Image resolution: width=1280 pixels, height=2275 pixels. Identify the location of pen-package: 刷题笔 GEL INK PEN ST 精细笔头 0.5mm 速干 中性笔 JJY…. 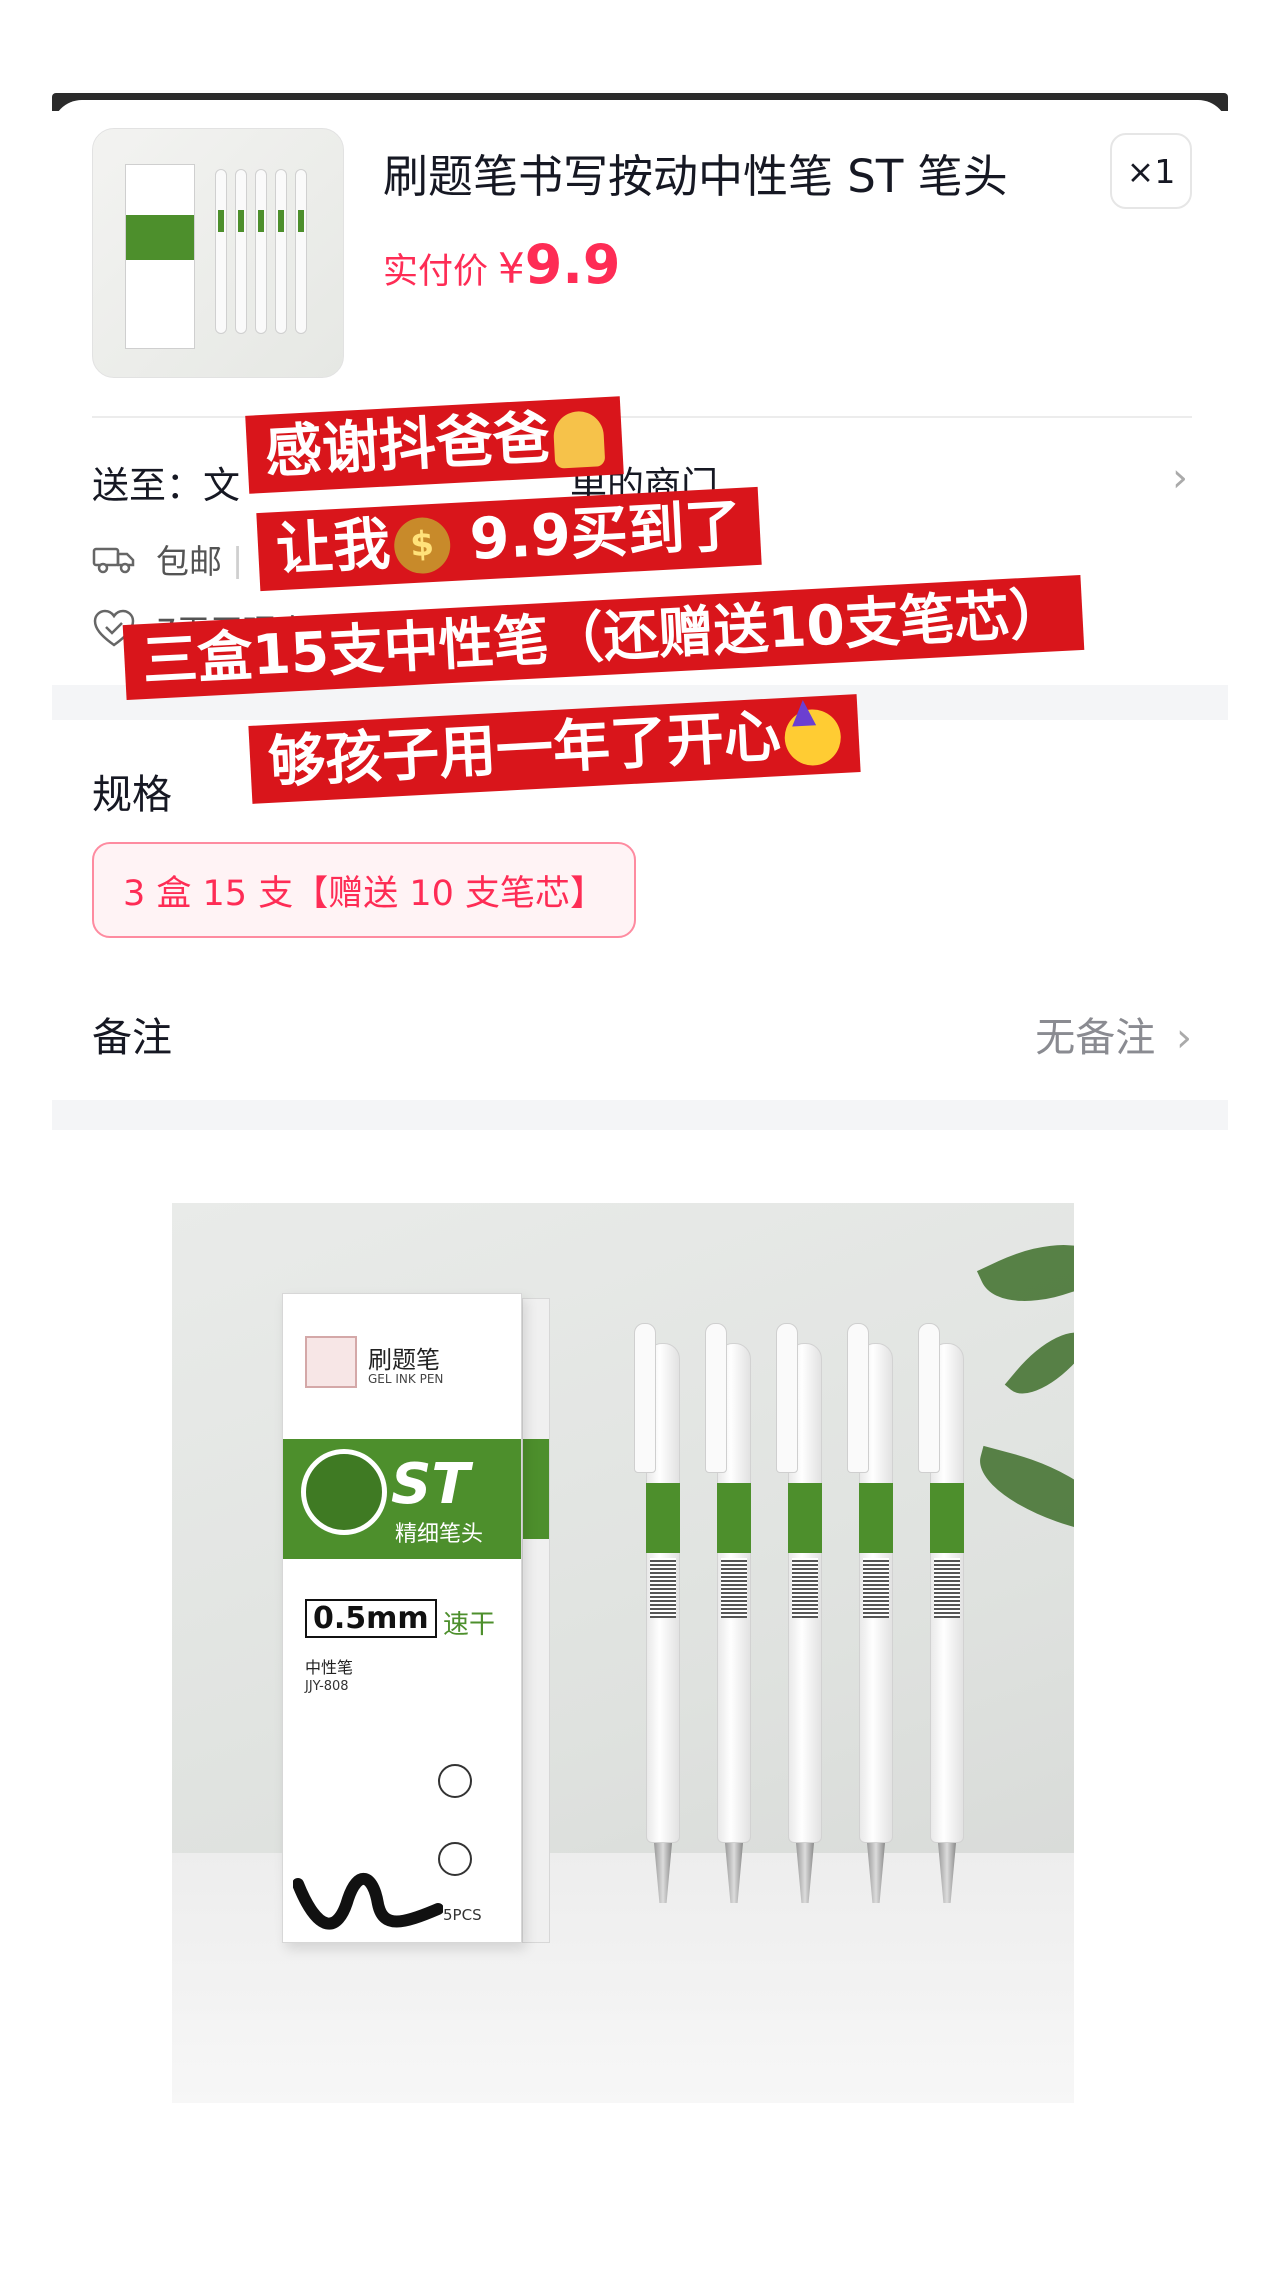
(402, 1618).